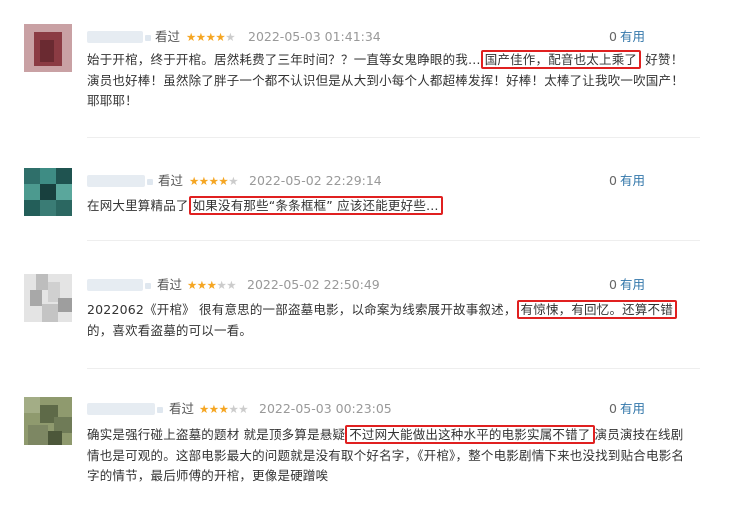  I want to click on highlight-box: 有惊悚，有回忆。还算不错, so click(596, 309).